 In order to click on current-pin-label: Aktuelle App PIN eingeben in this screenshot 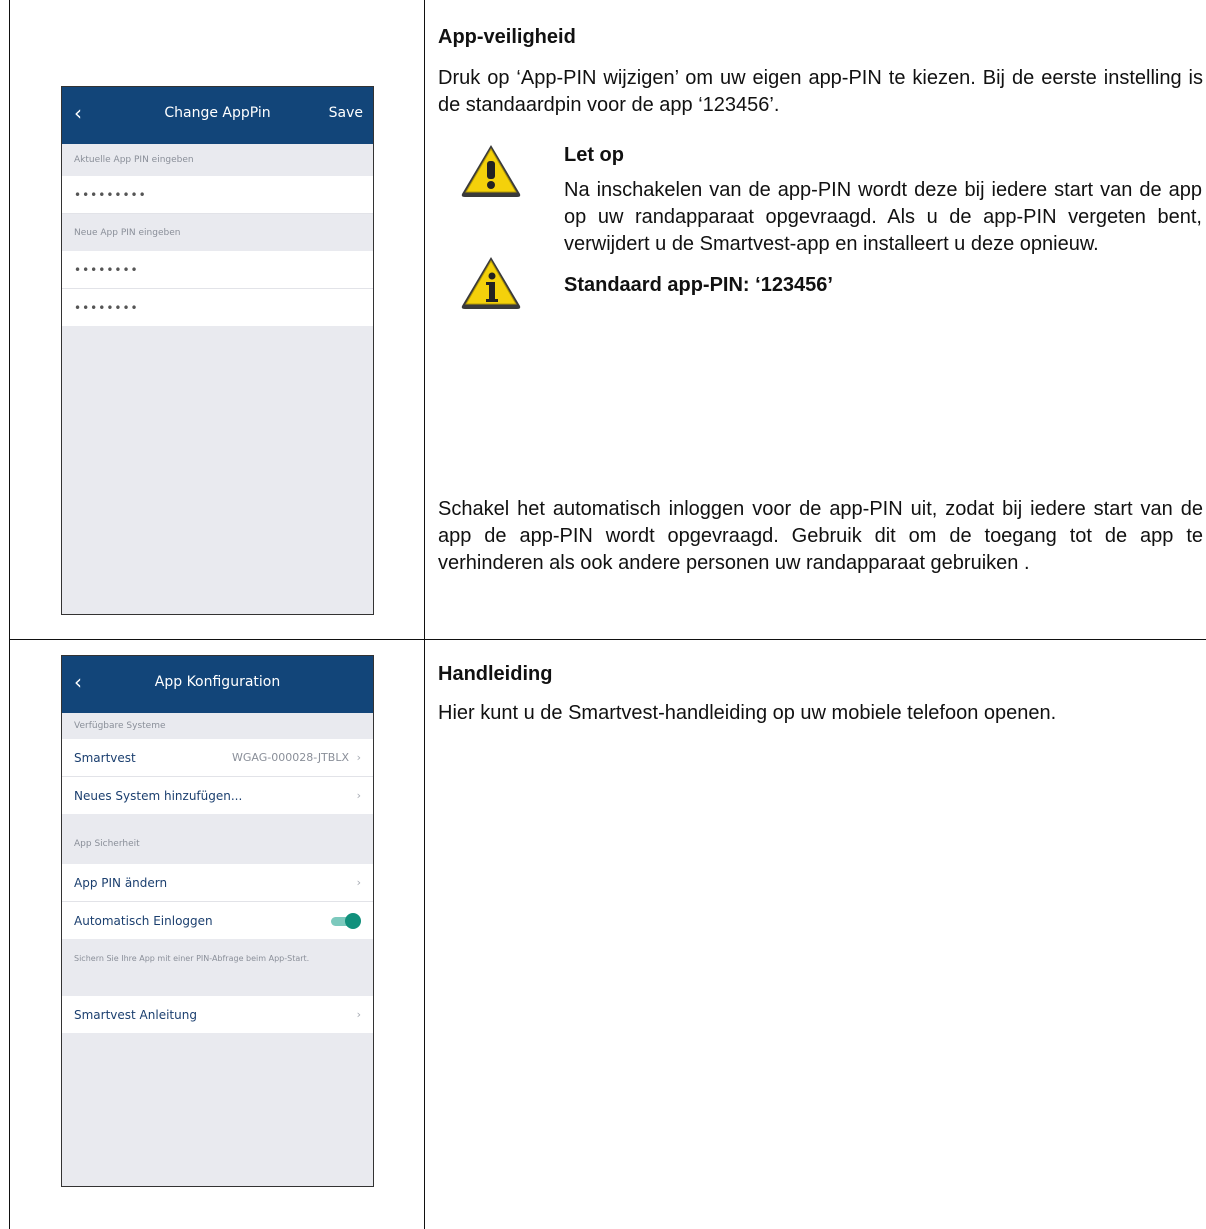, I will do `click(134, 160)`.